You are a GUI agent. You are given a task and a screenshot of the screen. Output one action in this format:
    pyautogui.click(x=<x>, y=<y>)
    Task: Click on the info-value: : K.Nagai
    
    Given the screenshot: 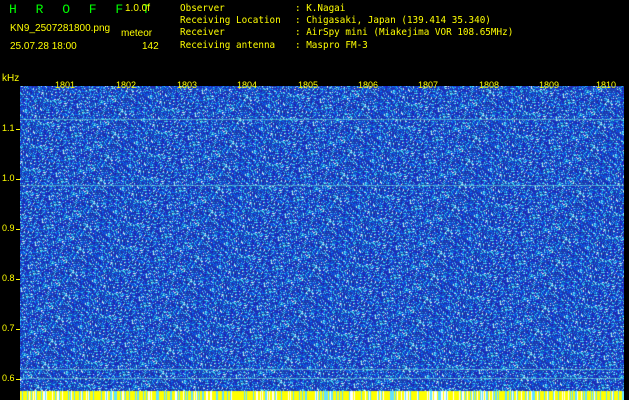 What is the action you would take?
    pyautogui.click(x=320, y=8)
    